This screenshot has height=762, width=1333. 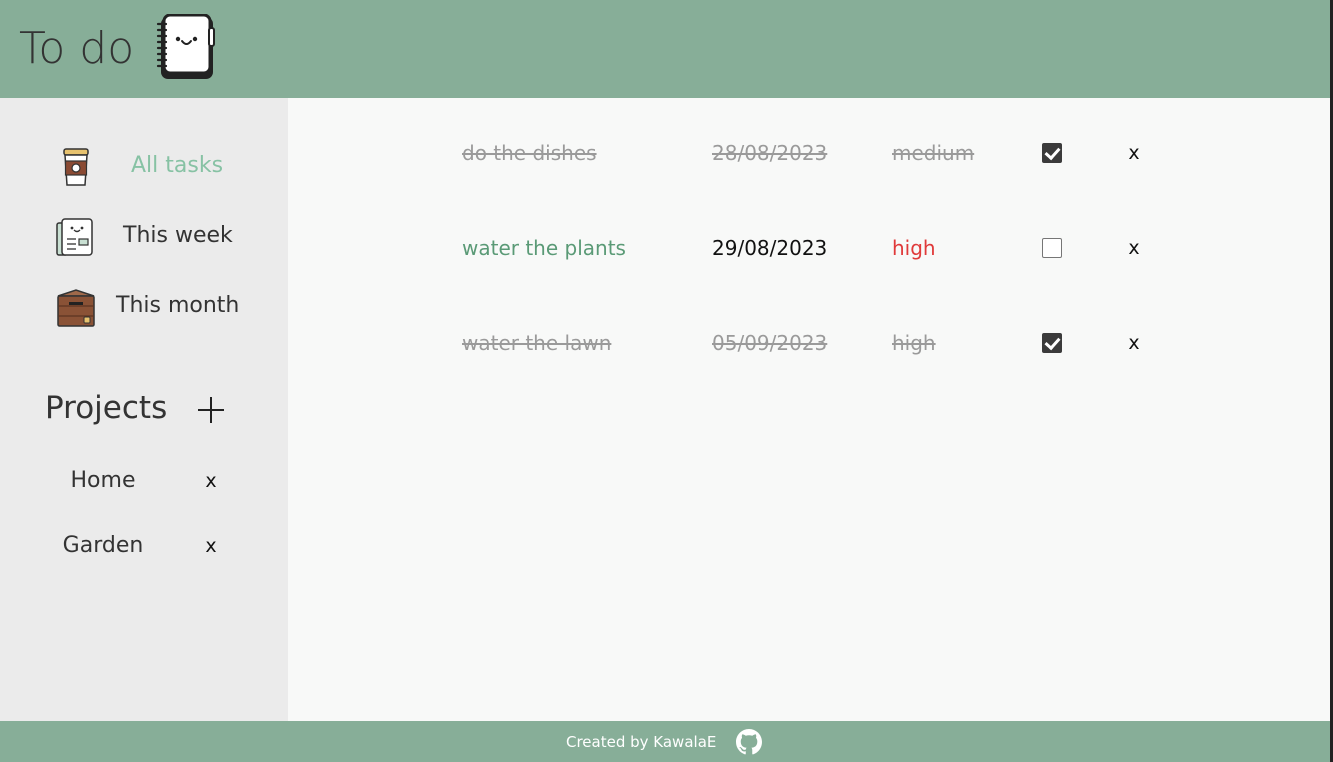 I want to click on project-item-garden: Garden, so click(x=103, y=546).